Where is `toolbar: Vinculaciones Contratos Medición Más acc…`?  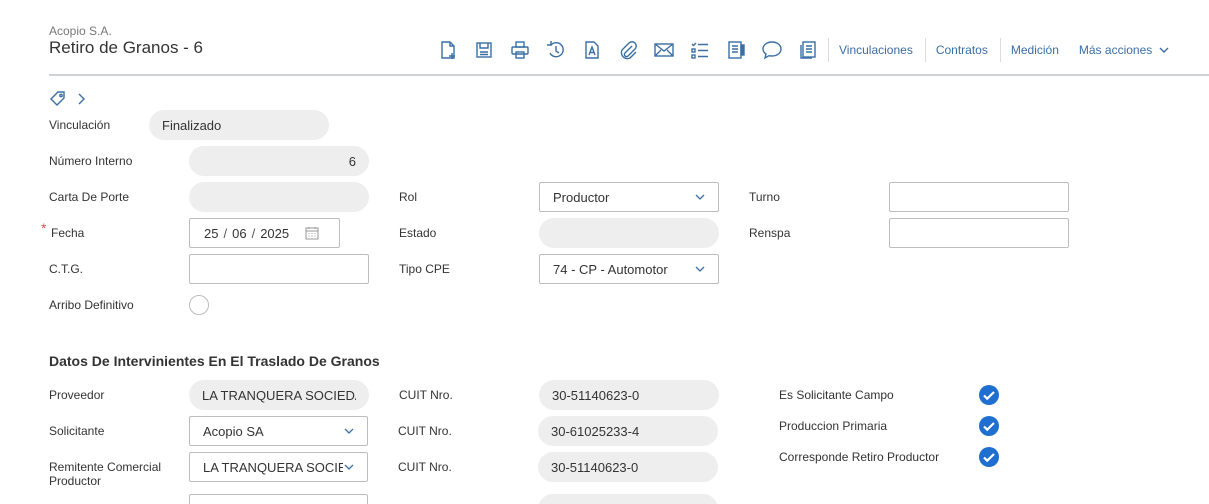
toolbar: Vinculaciones Contratos Medición Más acc… is located at coordinates (805, 50).